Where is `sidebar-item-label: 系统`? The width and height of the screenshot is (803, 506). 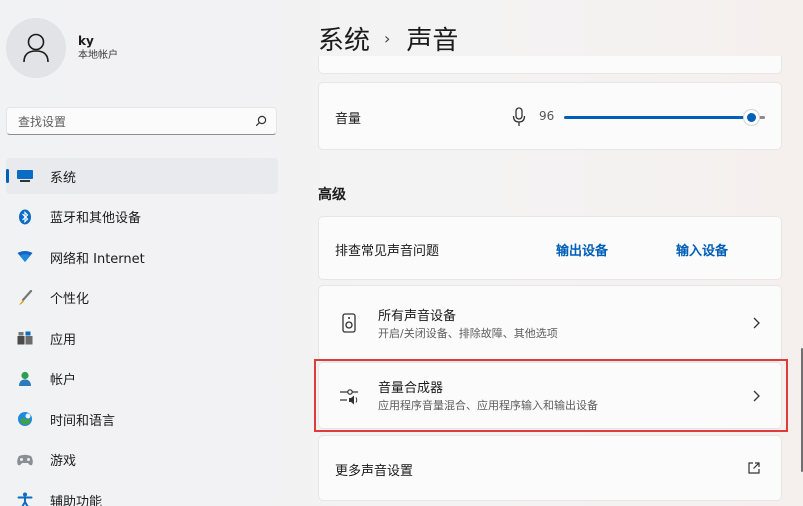
sidebar-item-label: 系统 is located at coordinates (63, 178).